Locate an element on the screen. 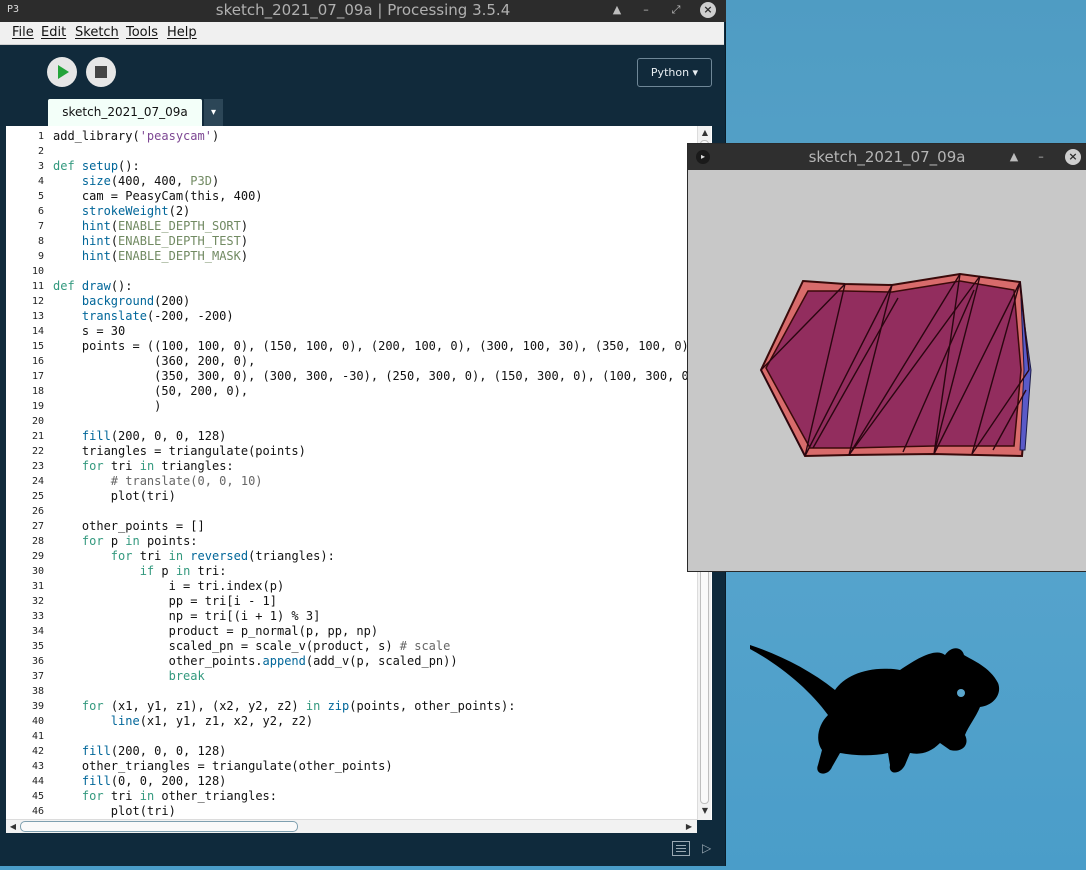  code-token: hint is located at coordinates (96, 226).